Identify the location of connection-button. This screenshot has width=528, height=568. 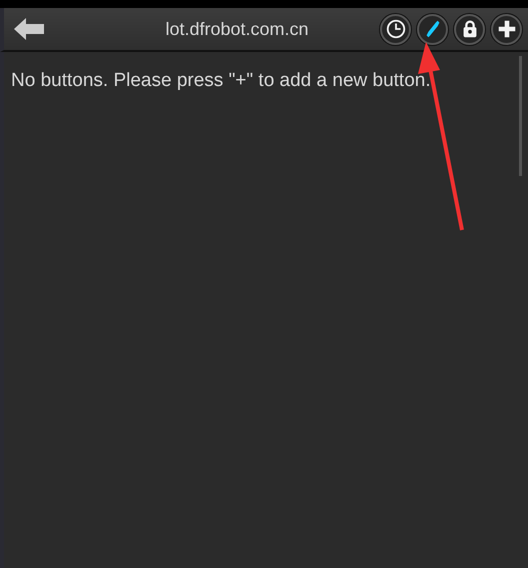
(432, 29).